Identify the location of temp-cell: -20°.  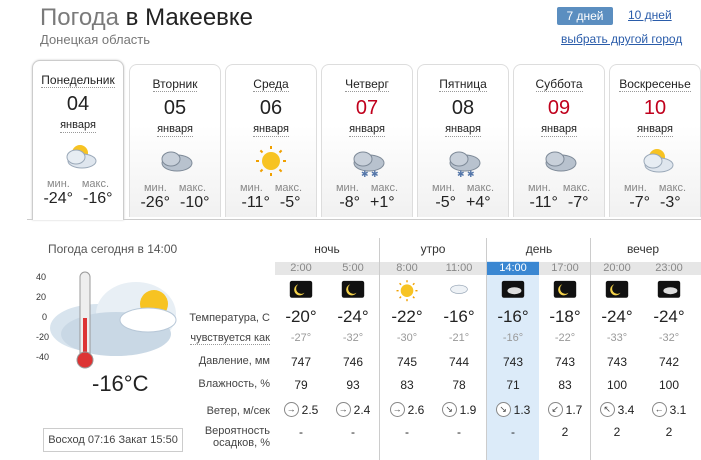
(301, 316).